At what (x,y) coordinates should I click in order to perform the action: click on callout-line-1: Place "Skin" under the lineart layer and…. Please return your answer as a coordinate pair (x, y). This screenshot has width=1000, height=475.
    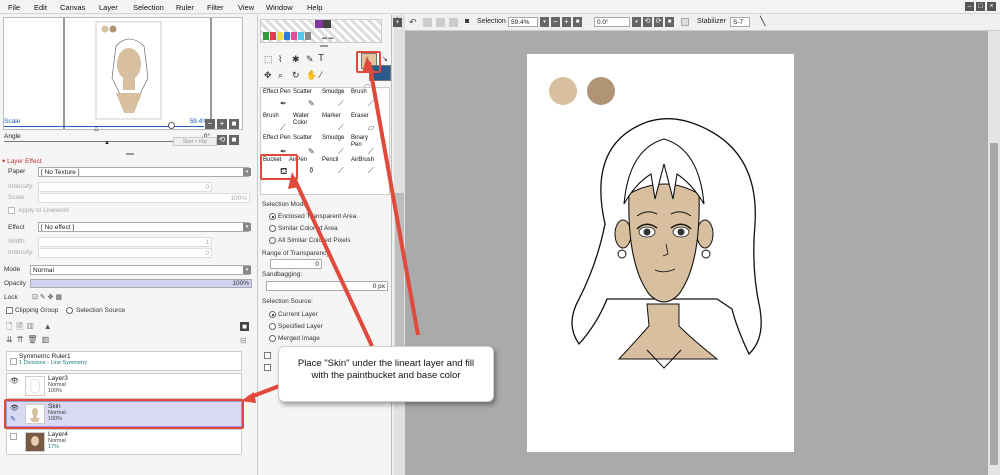
    Looking at the image, I should click on (386, 363).